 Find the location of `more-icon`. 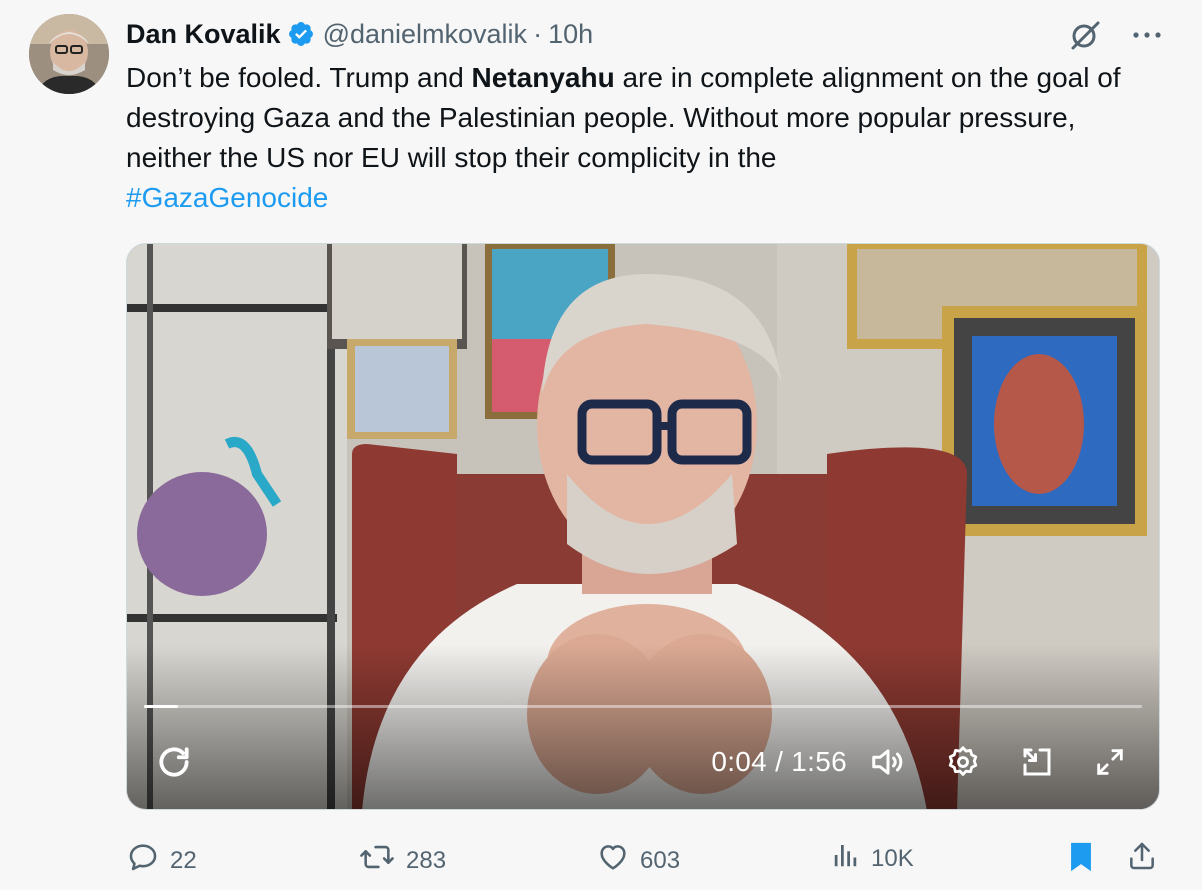

more-icon is located at coordinates (1147, 35).